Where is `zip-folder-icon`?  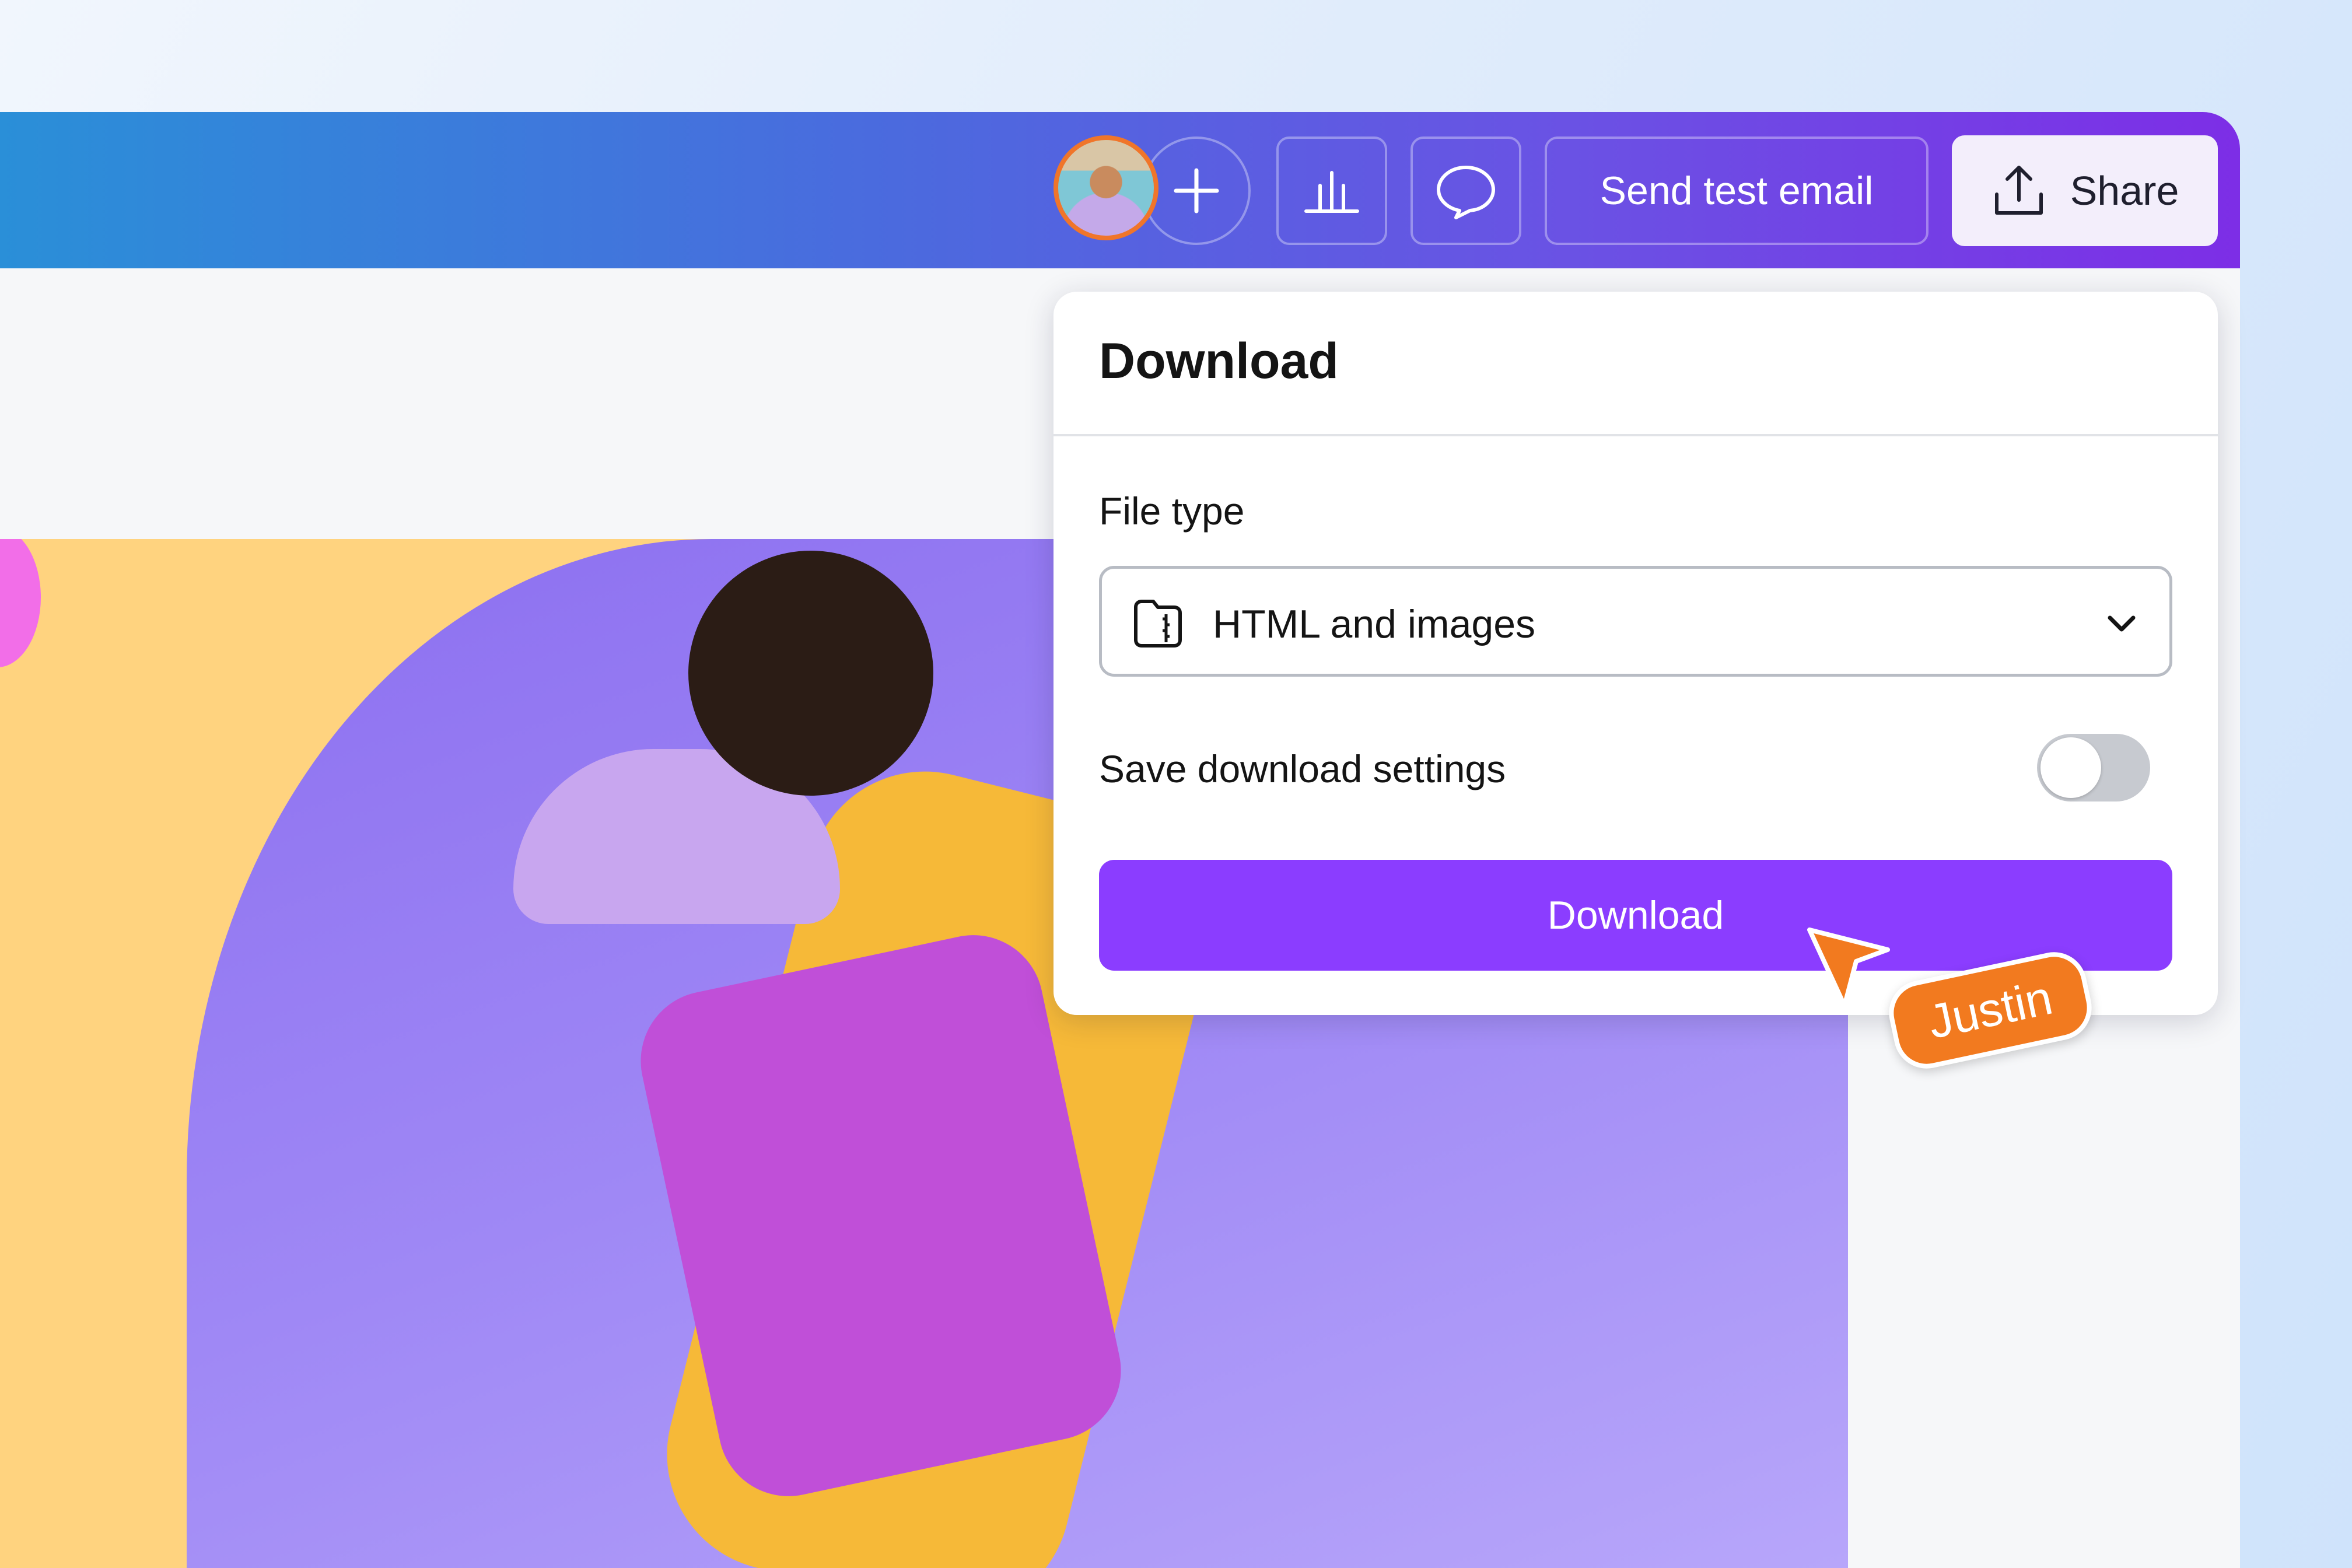
zip-folder-icon is located at coordinates (1158, 624).